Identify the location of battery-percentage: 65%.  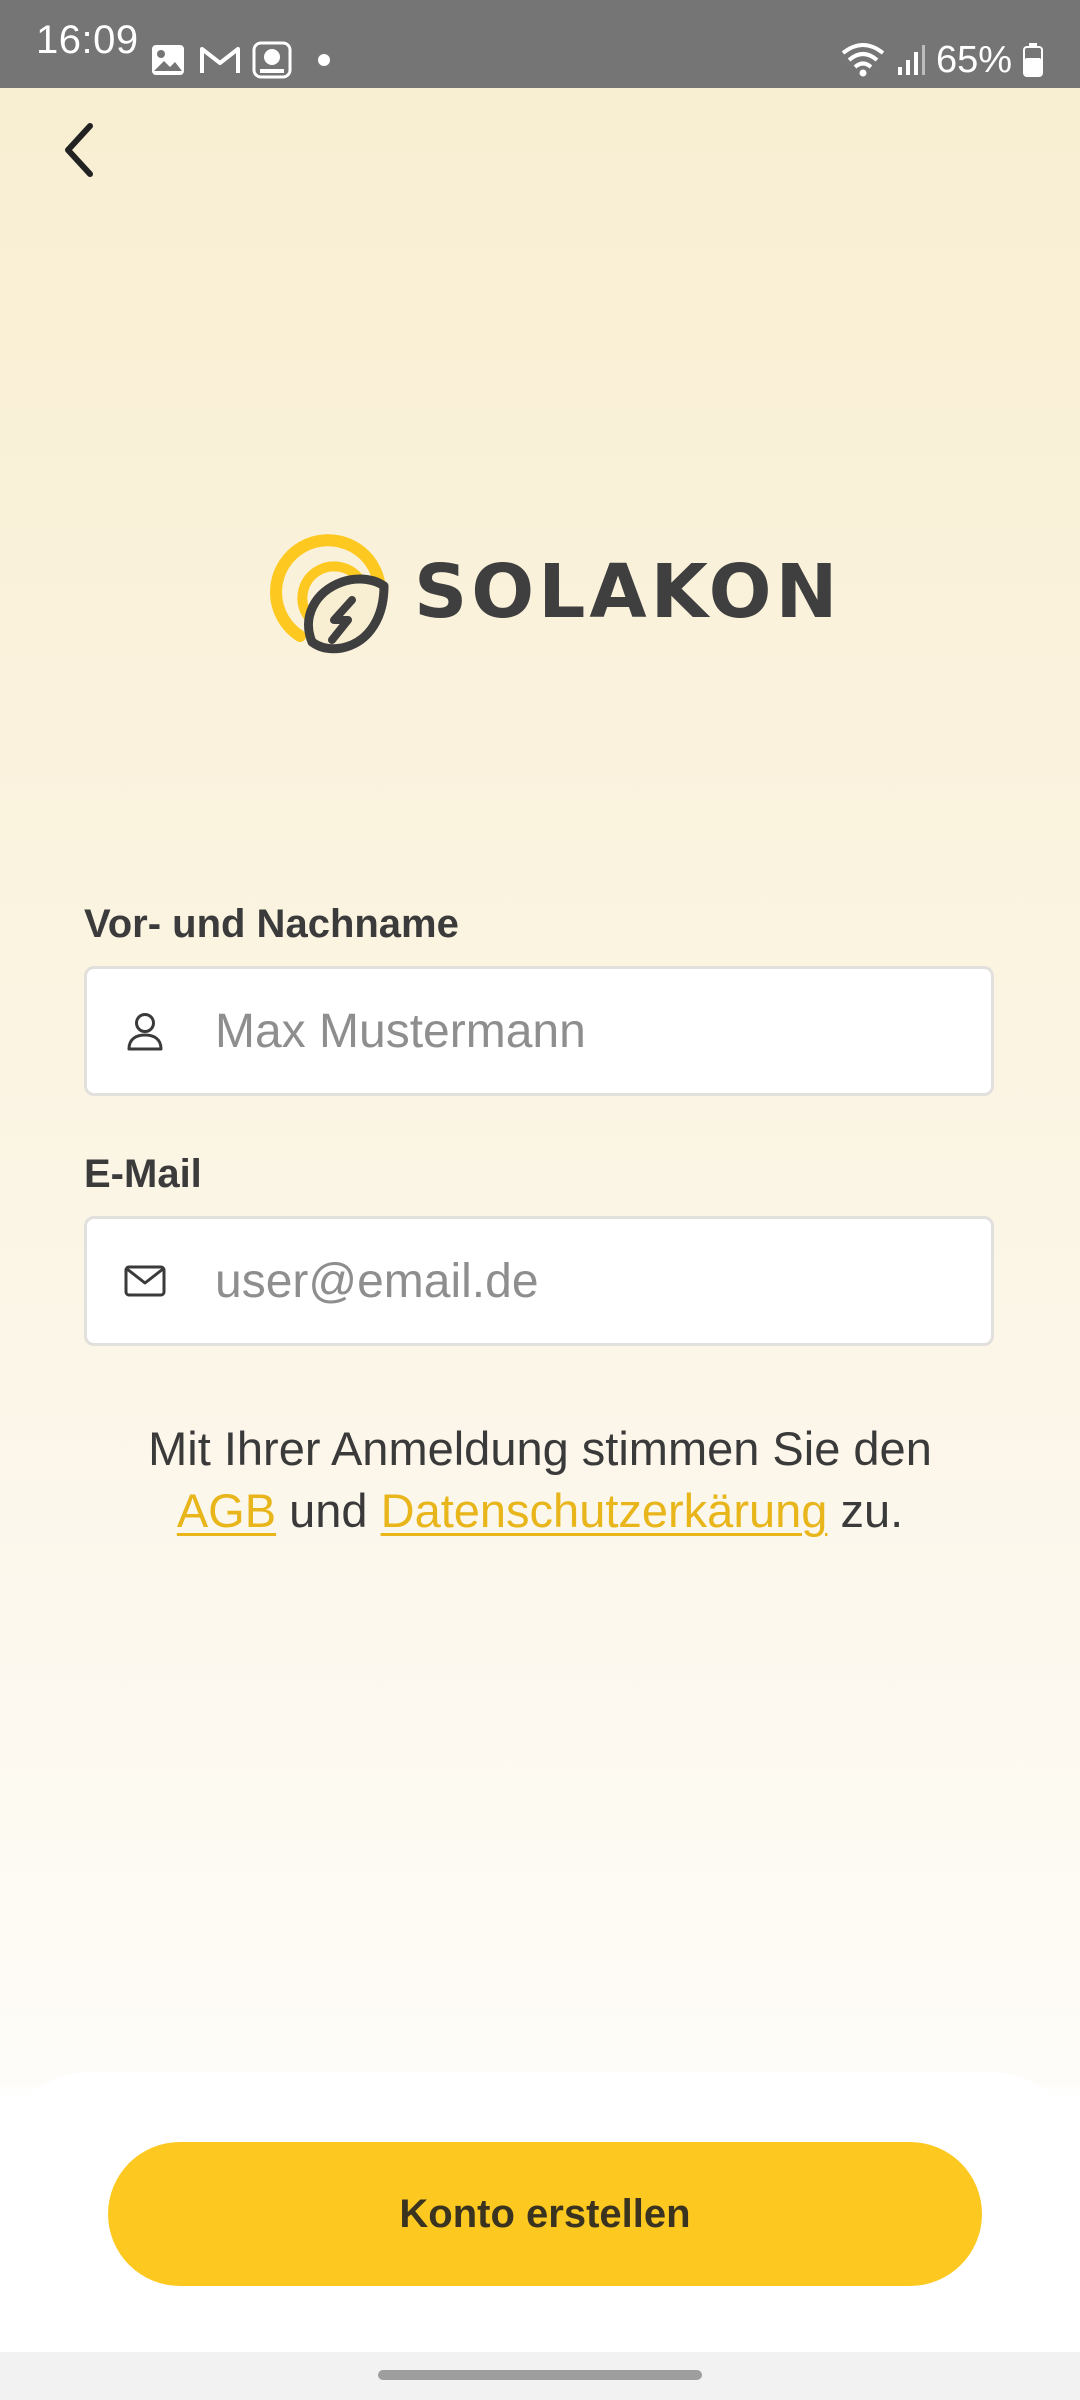
(973, 59).